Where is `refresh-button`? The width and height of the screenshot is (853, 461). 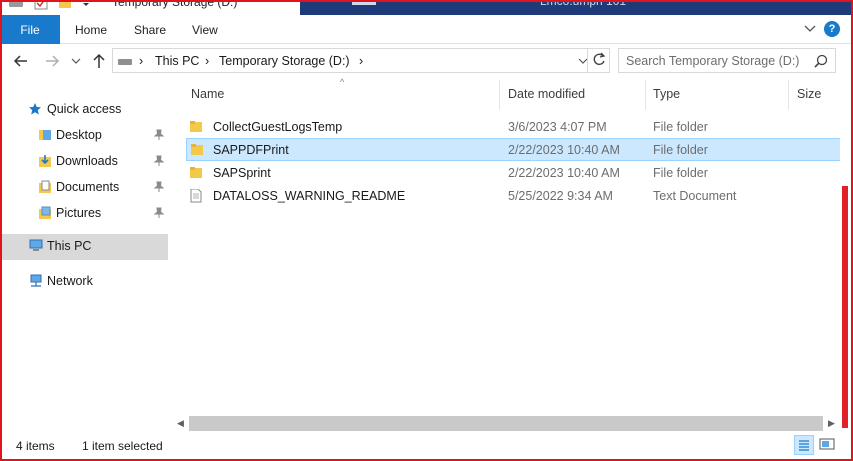 refresh-button is located at coordinates (598, 60).